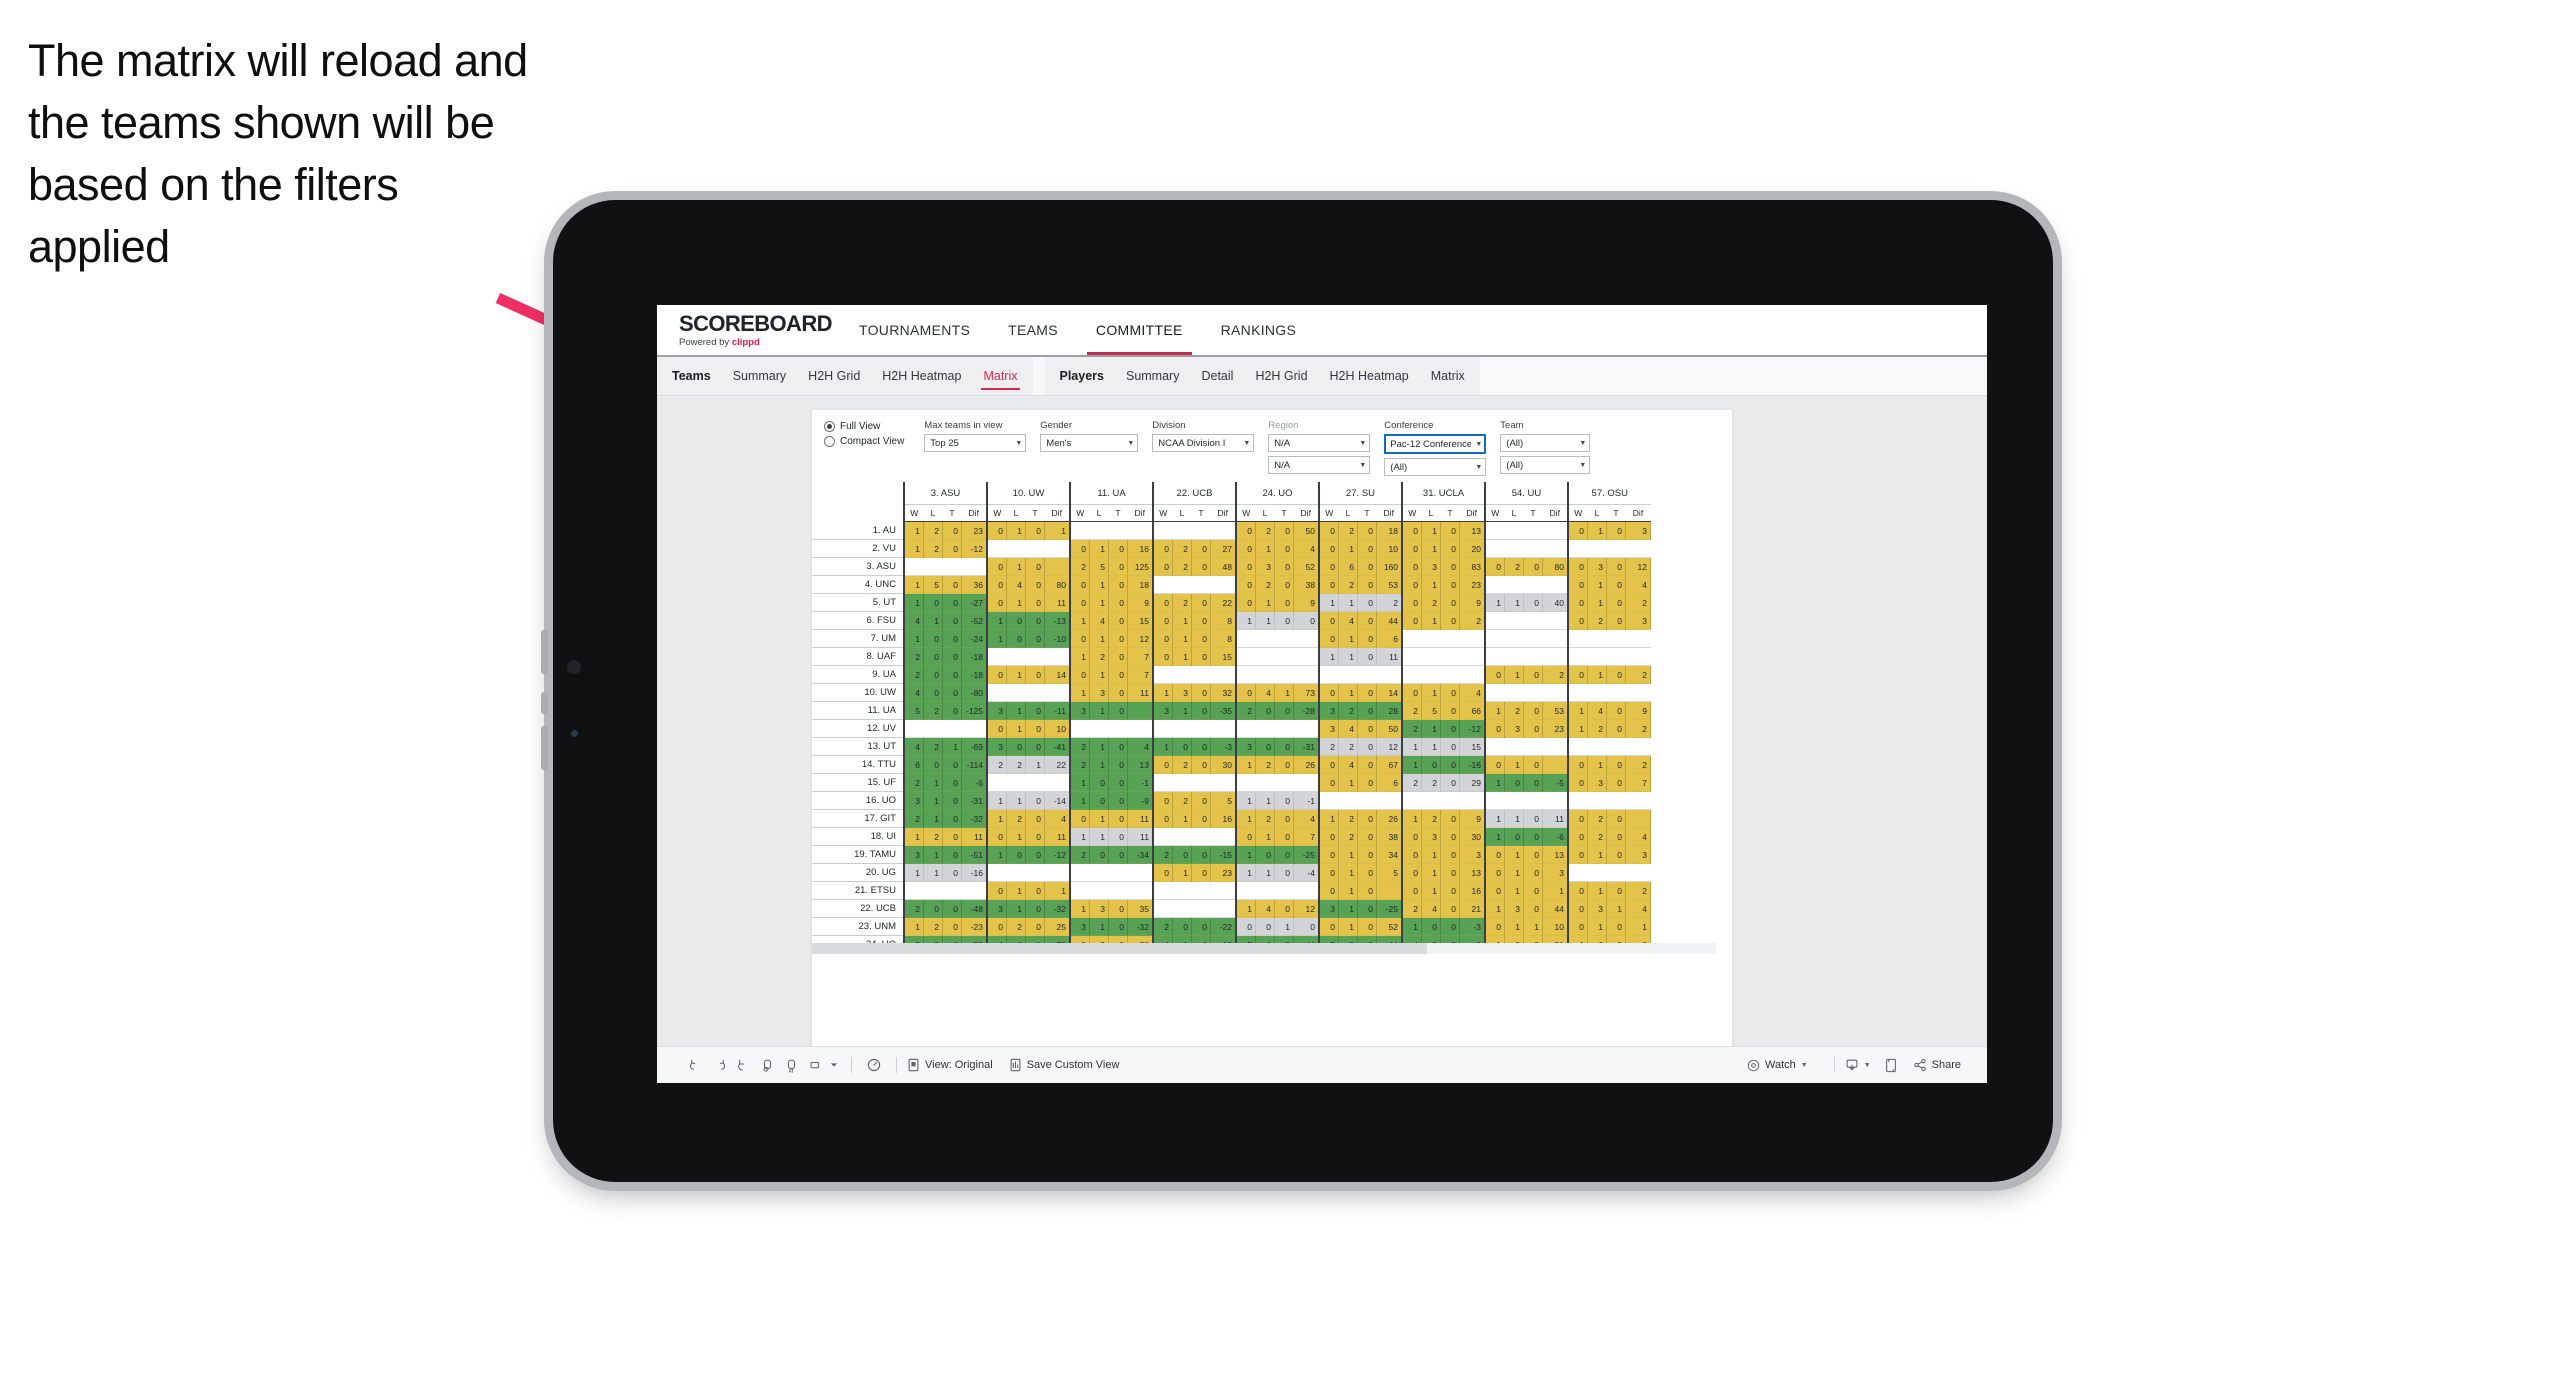  I want to click on matrix-cell-r15-c6-w, so click(1411, 800).